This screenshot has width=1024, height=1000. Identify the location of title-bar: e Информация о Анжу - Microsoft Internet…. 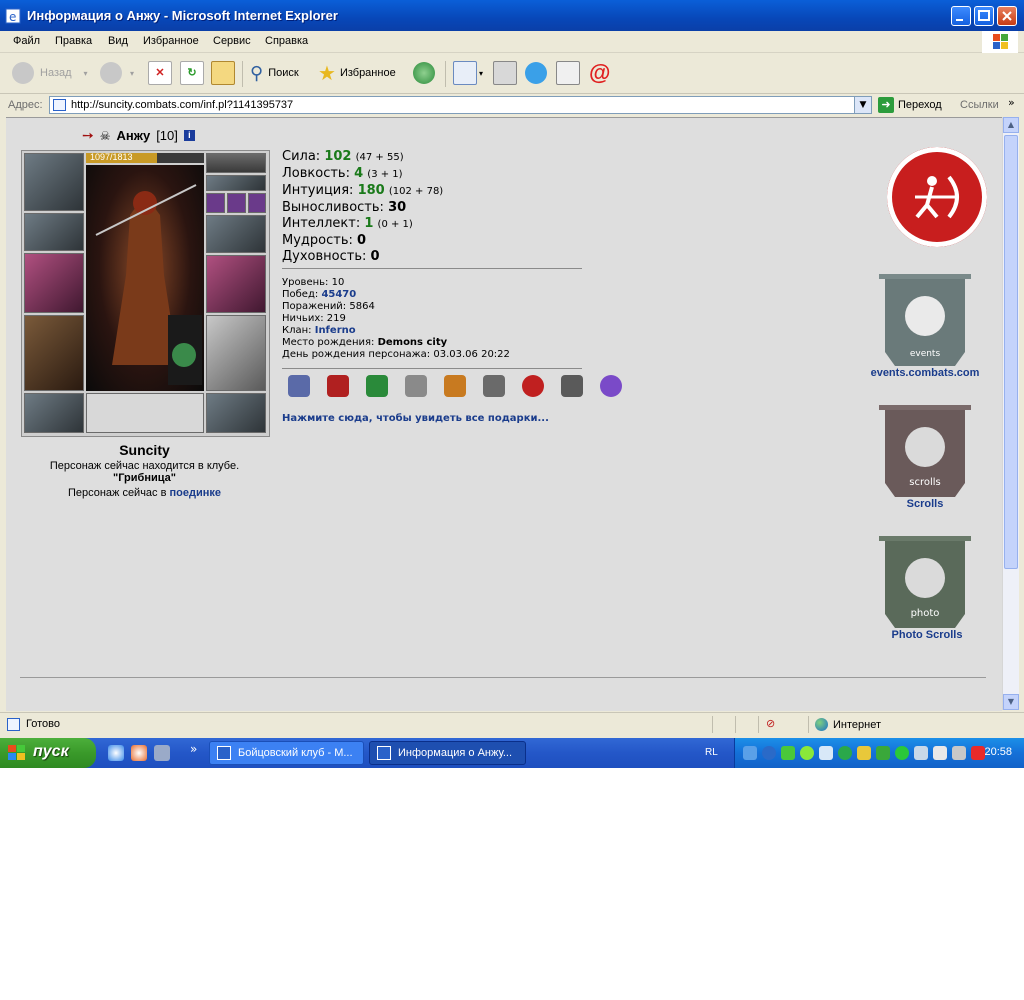
(512, 15).